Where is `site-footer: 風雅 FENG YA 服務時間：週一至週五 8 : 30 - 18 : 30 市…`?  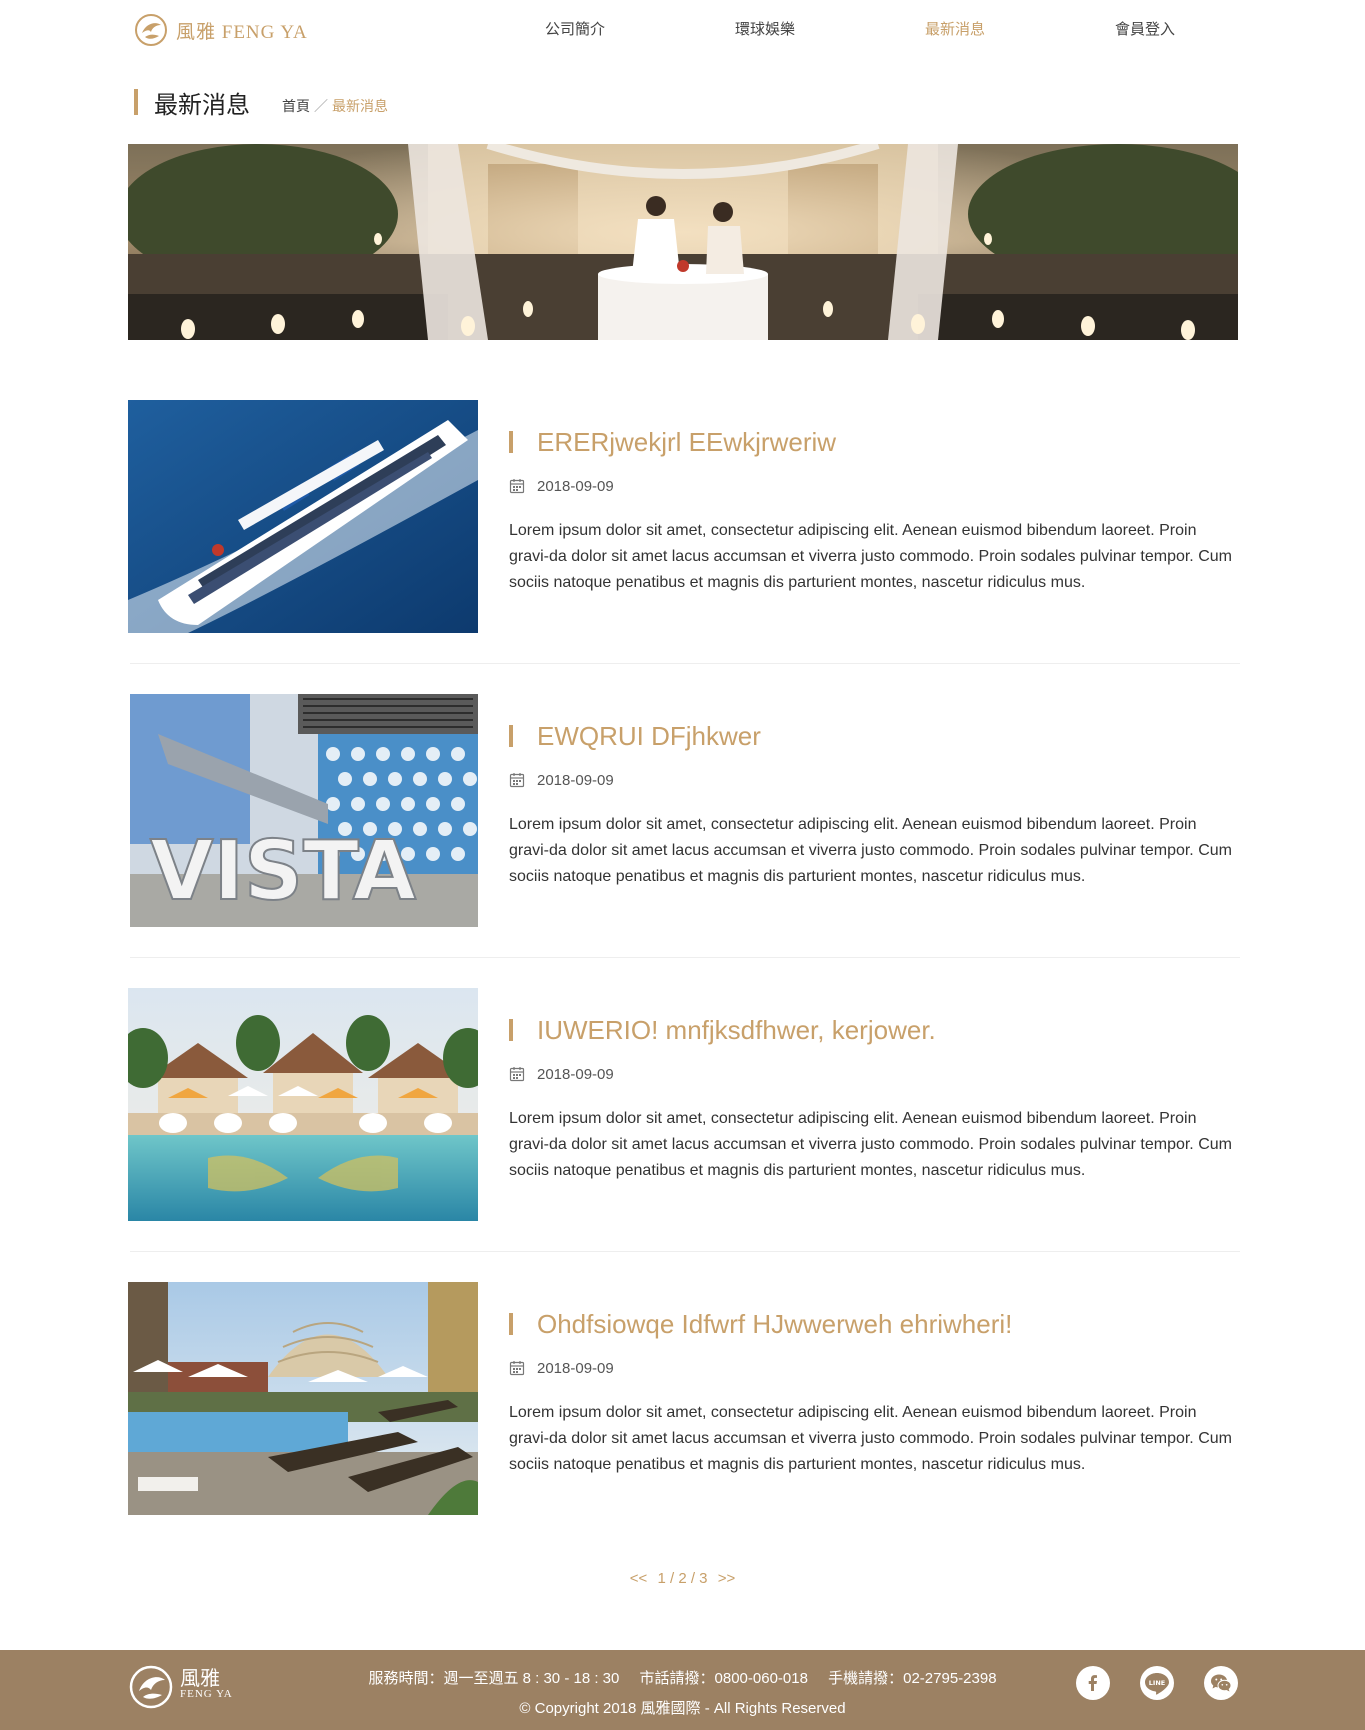 site-footer: 風雅 FENG YA 服務時間：週一至週五 8 : 30 - 18 : 30 市… is located at coordinates (682, 1690).